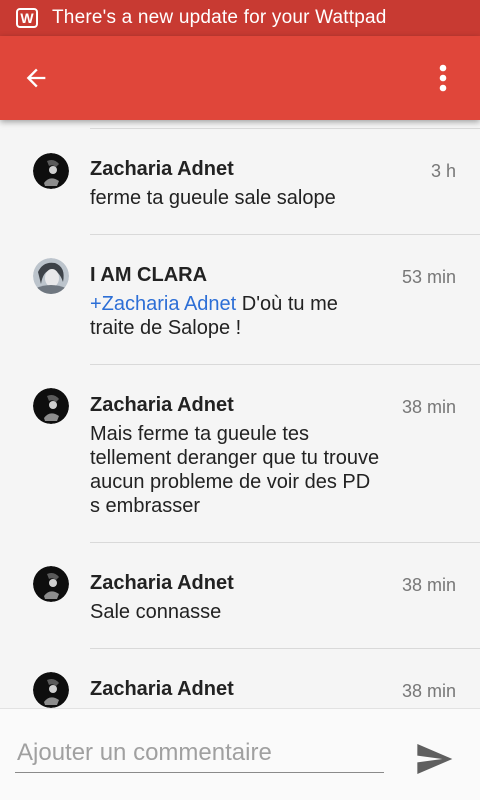  What do you see at coordinates (443, 171) in the screenshot?
I see `comment-timestamp: 3 h` at bounding box center [443, 171].